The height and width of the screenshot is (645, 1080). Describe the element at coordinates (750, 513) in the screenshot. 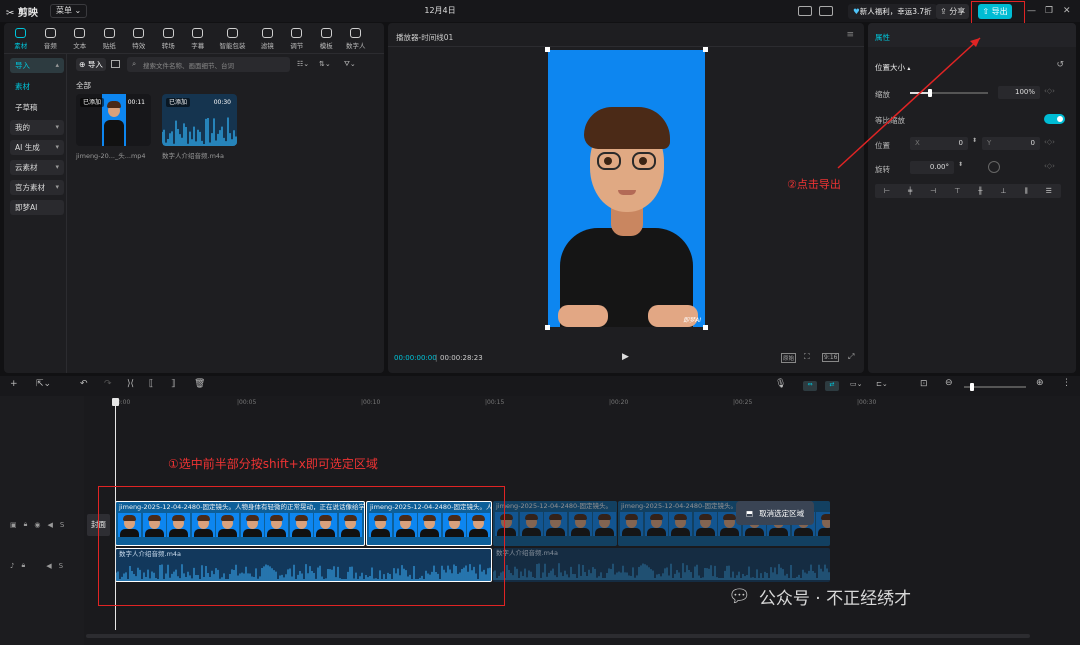

I see `deselect-icon: ⬒` at that location.